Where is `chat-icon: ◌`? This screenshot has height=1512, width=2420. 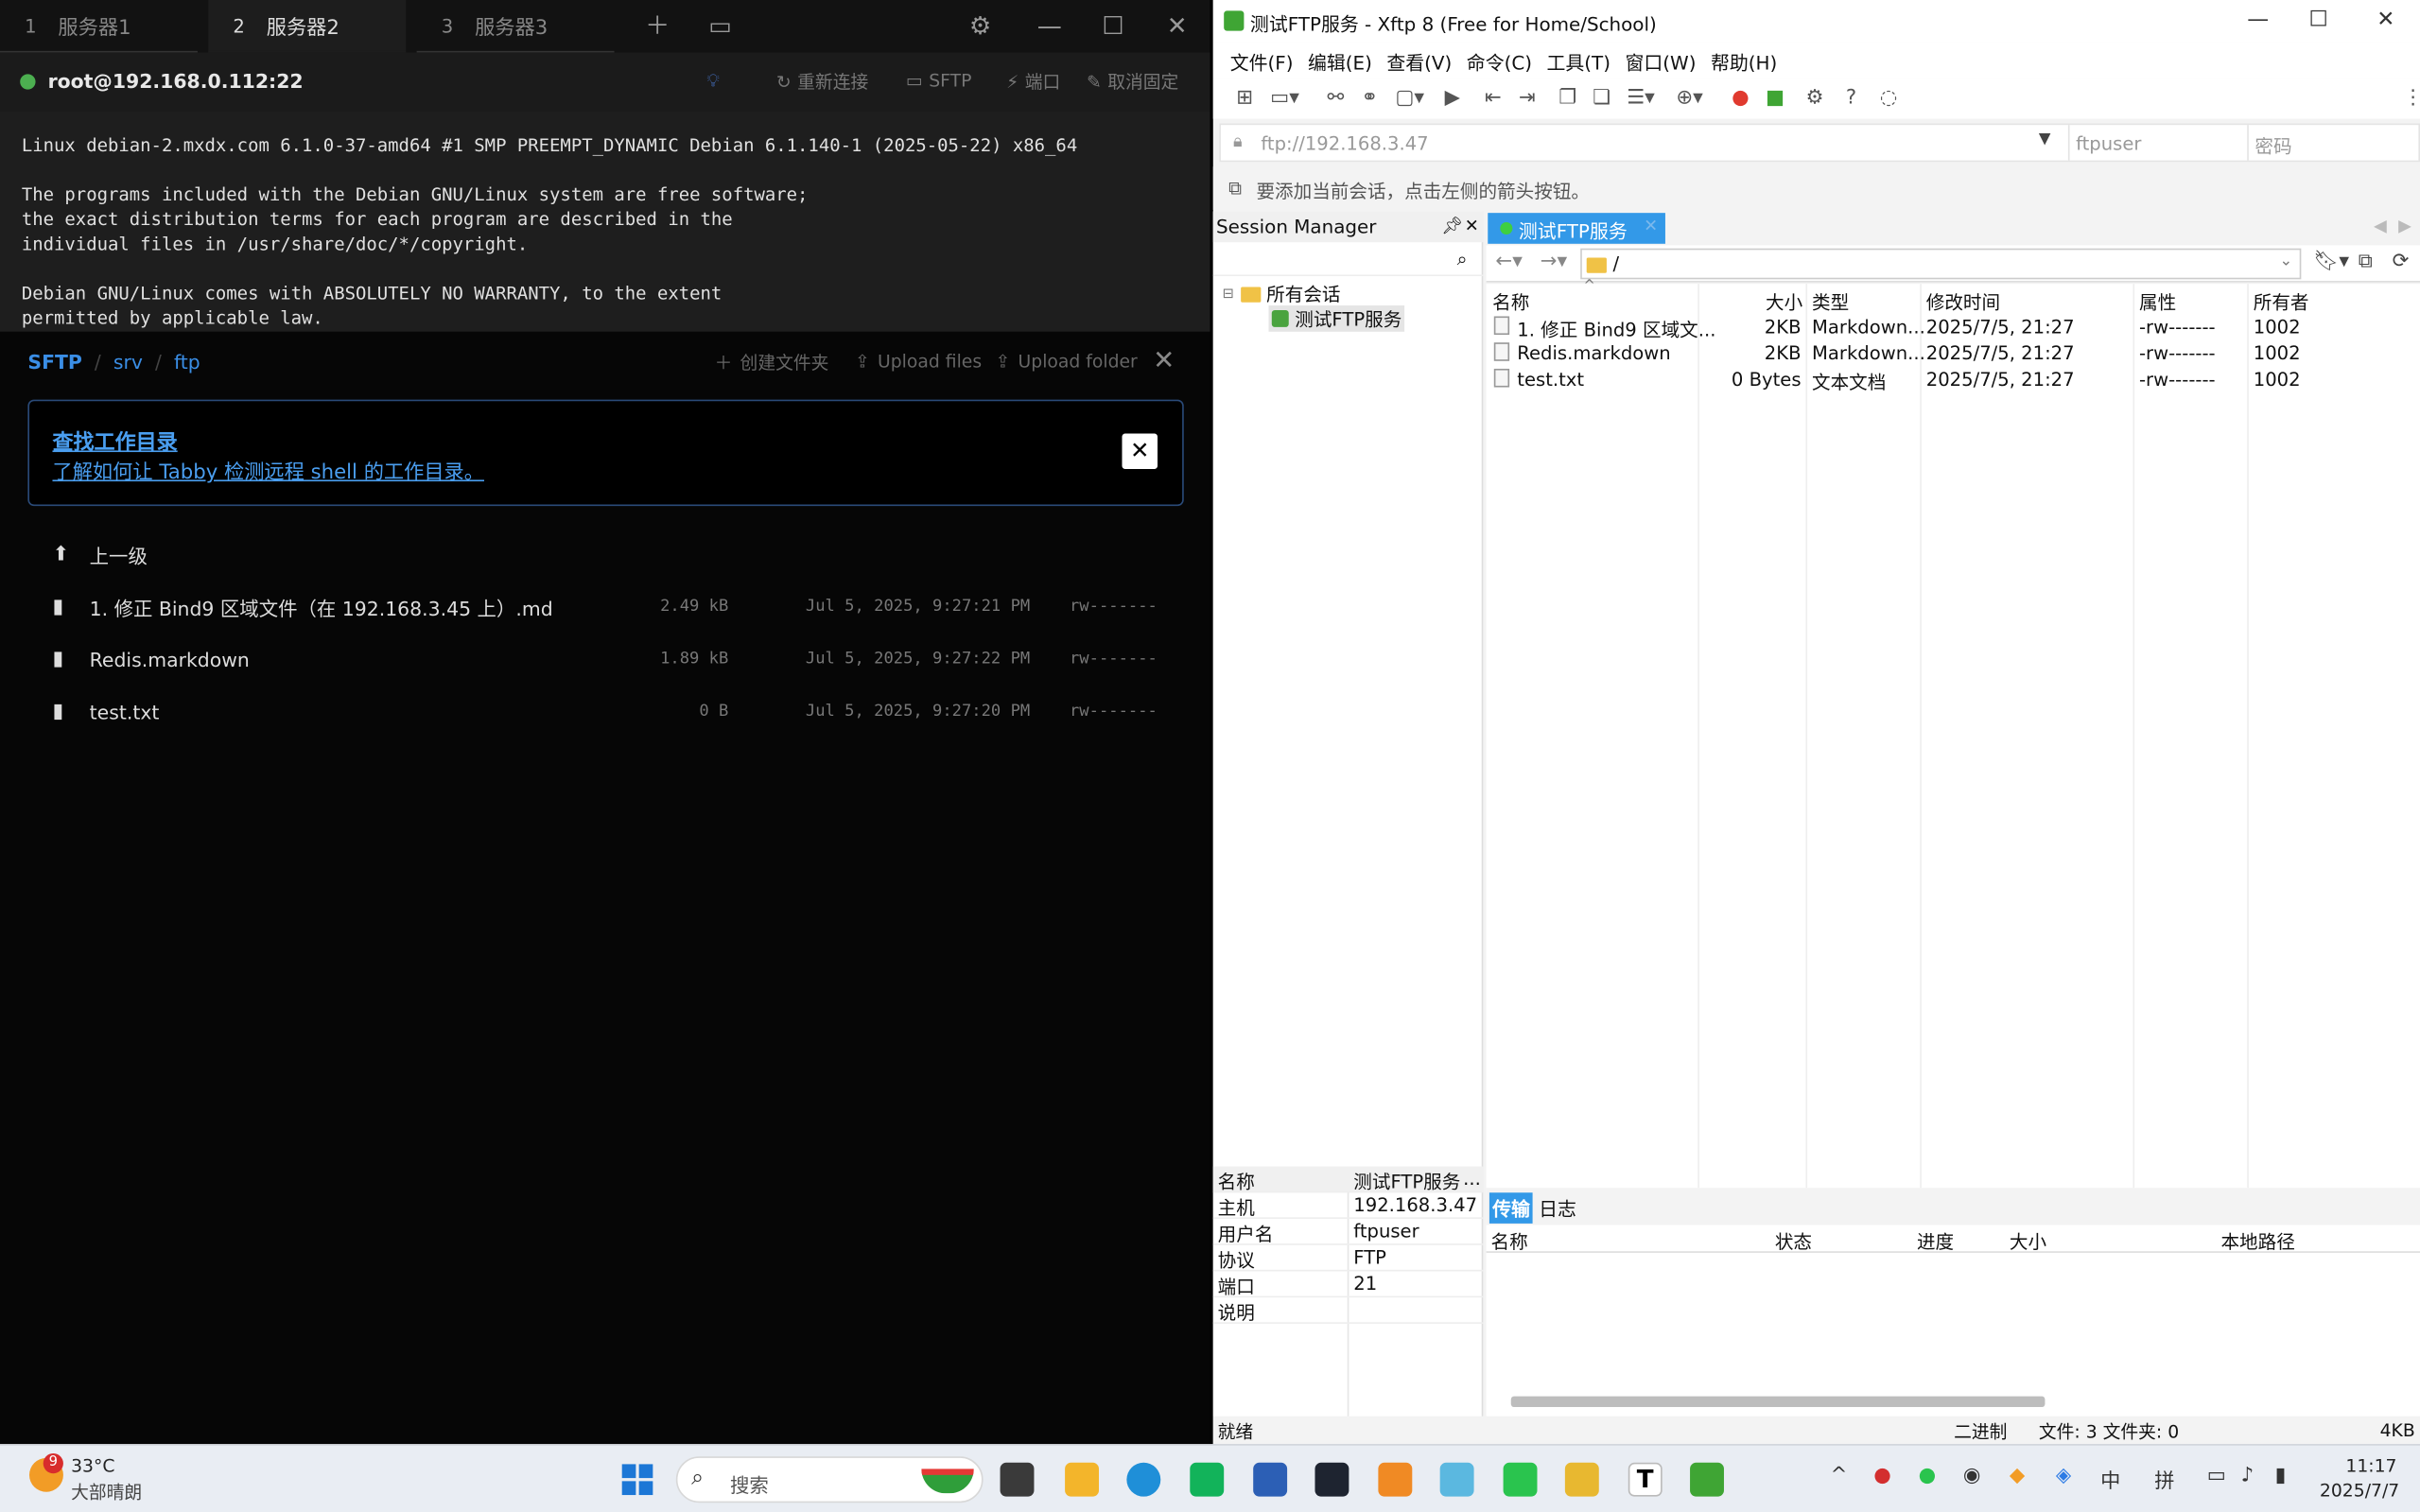 chat-icon: ◌ is located at coordinates (1889, 97).